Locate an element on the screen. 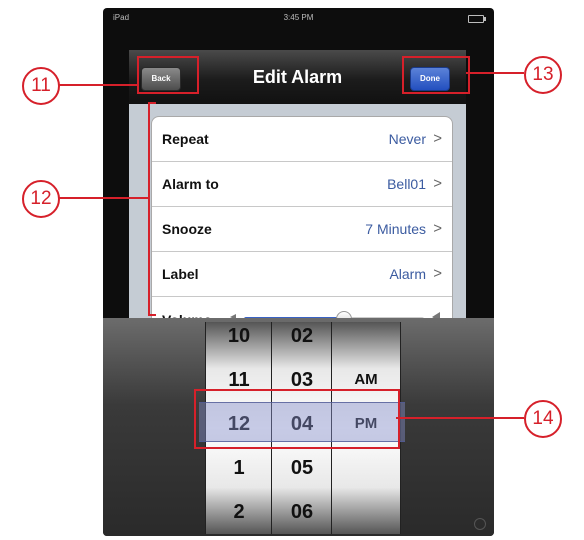  minute-option: 06 is located at coordinates (302, 512).